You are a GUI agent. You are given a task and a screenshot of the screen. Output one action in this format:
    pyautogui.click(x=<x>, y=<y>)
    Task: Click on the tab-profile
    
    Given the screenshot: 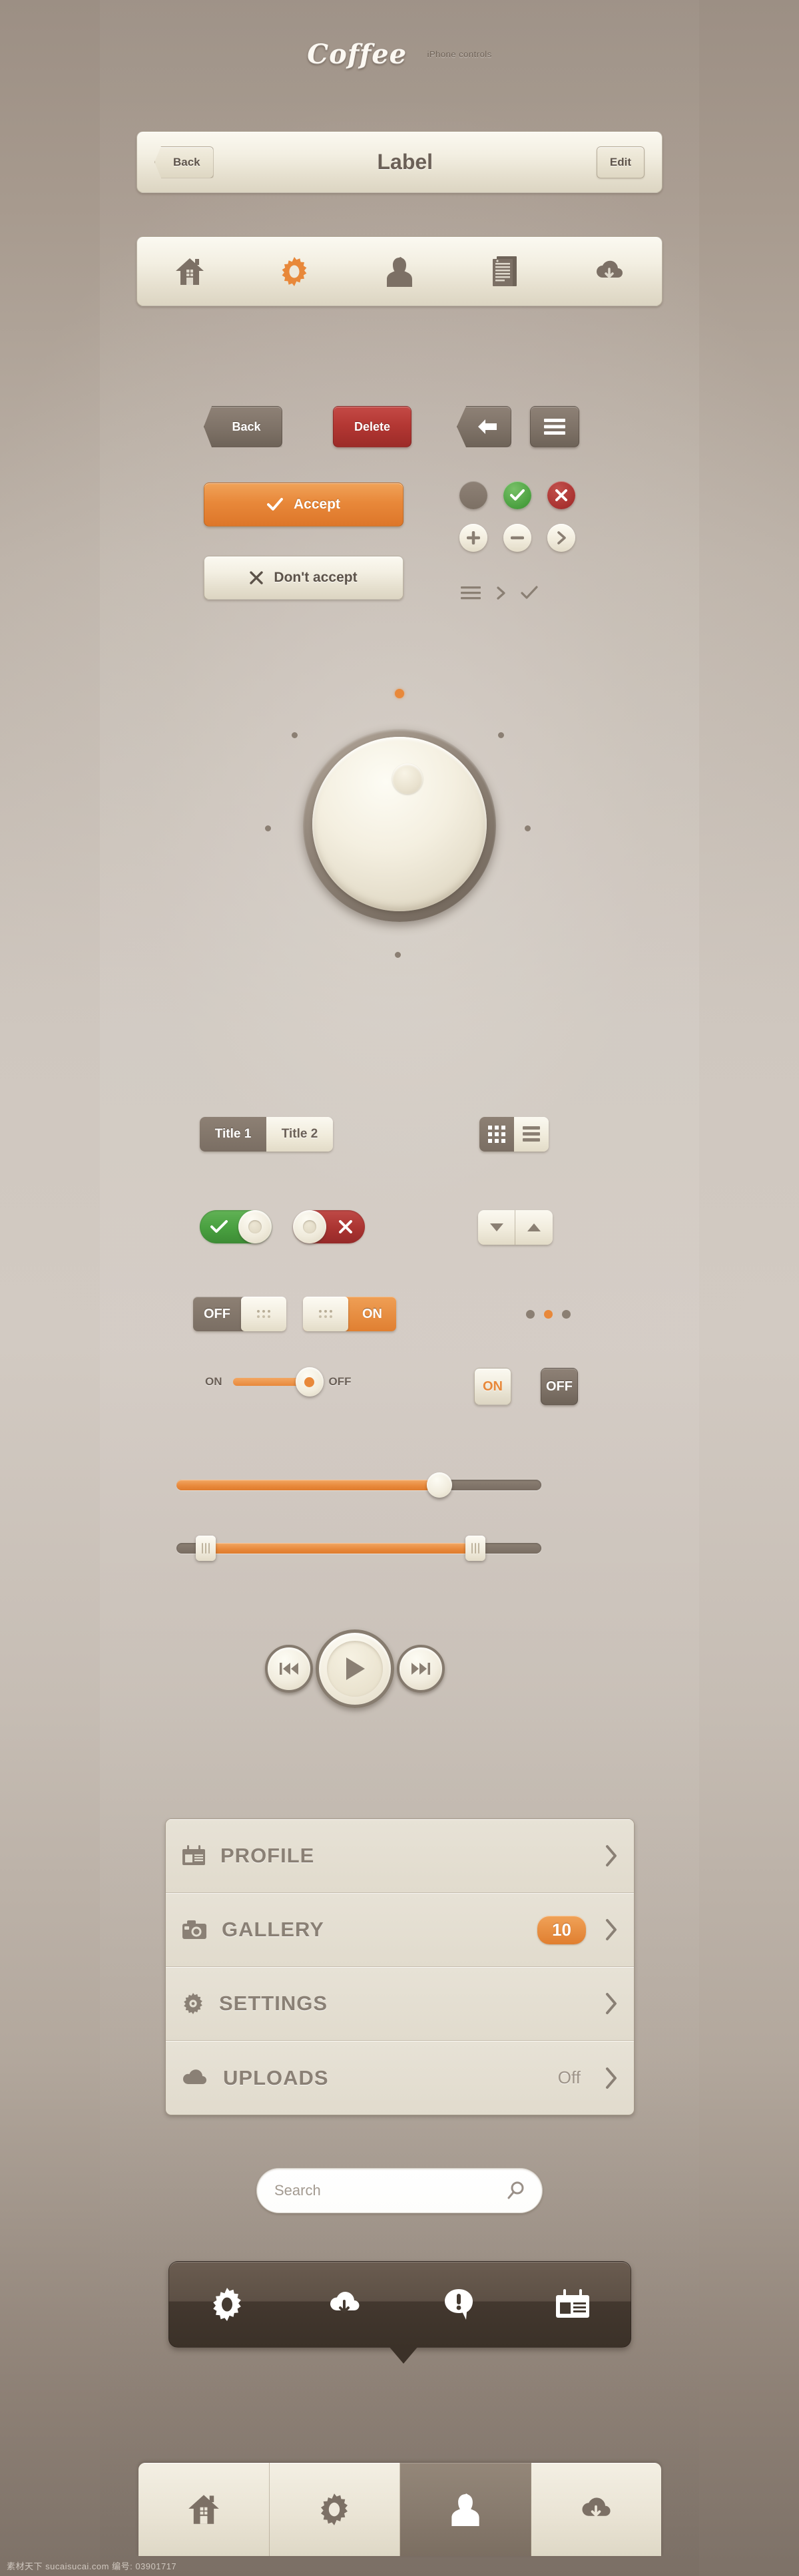 What is the action you would take?
    pyautogui.click(x=400, y=271)
    